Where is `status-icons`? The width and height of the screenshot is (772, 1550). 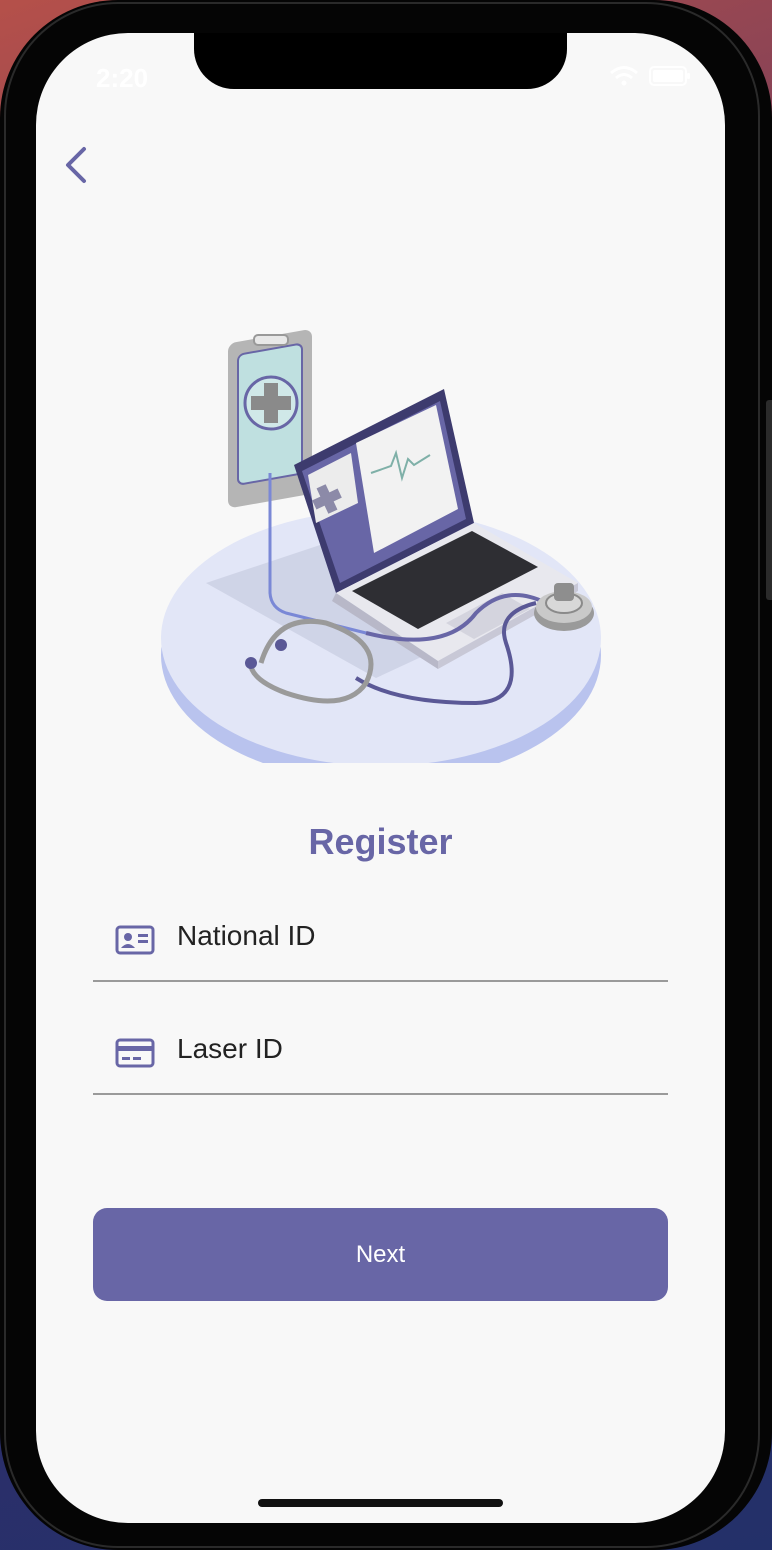
status-icons is located at coordinates (650, 76).